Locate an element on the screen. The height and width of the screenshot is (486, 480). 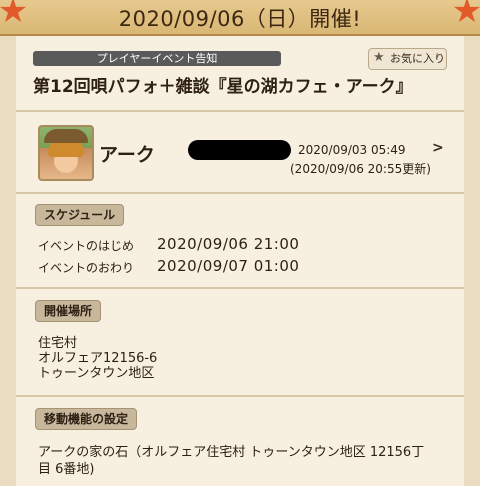
venue-line-3: トゥーンタウン地区 is located at coordinates (96, 373).